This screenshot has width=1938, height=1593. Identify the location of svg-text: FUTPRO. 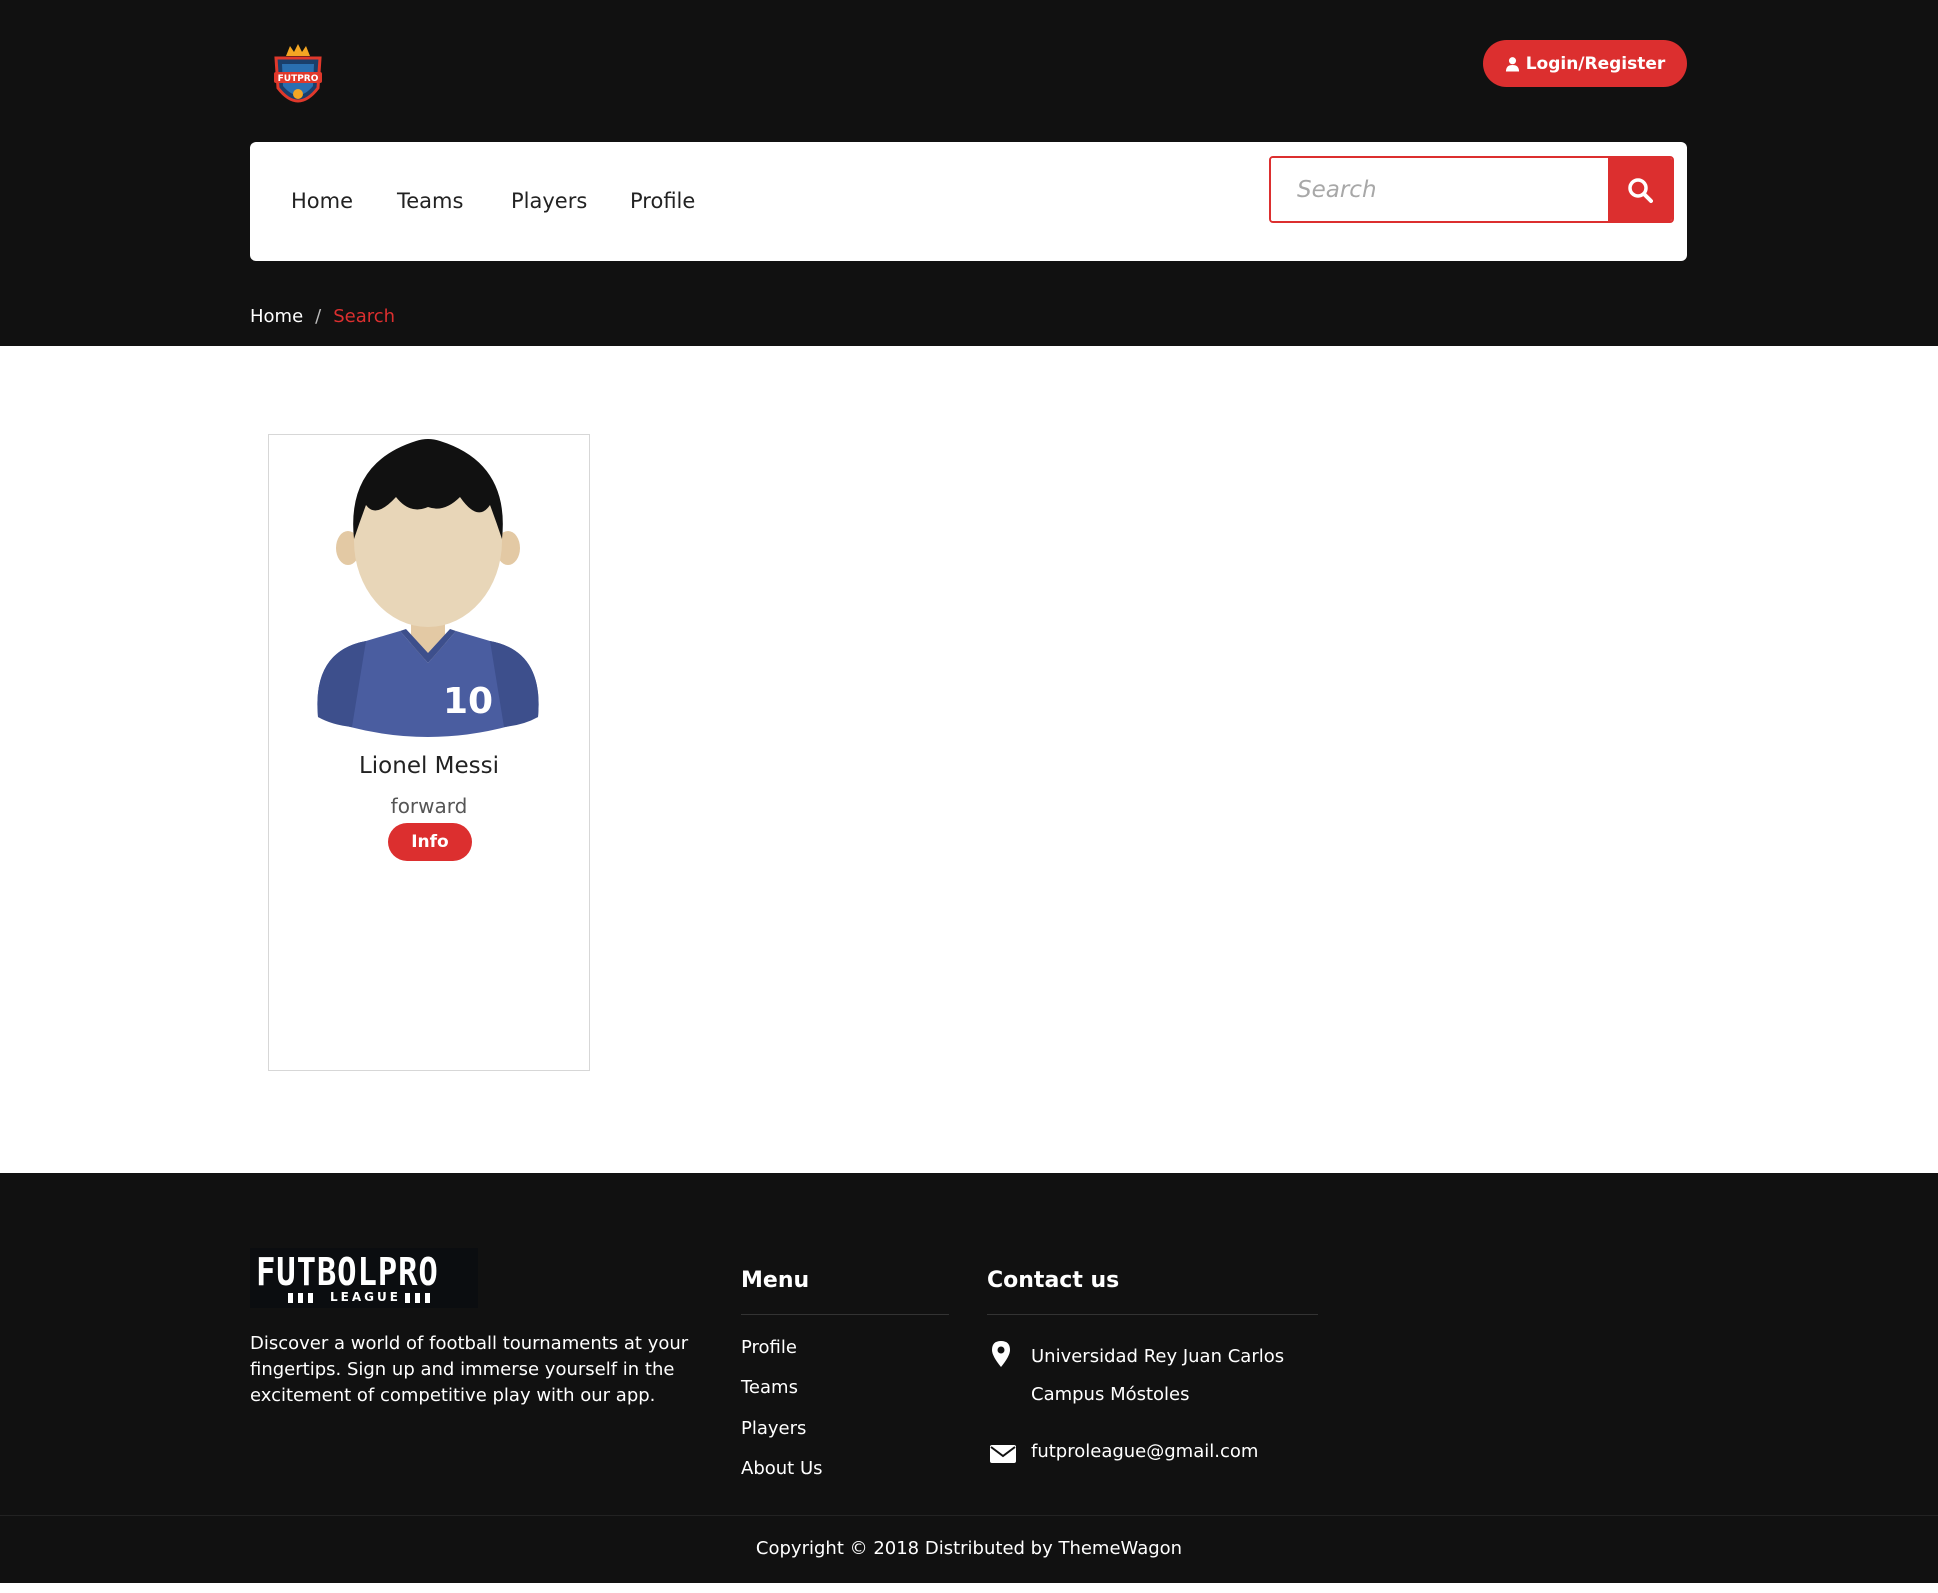
(298, 79).